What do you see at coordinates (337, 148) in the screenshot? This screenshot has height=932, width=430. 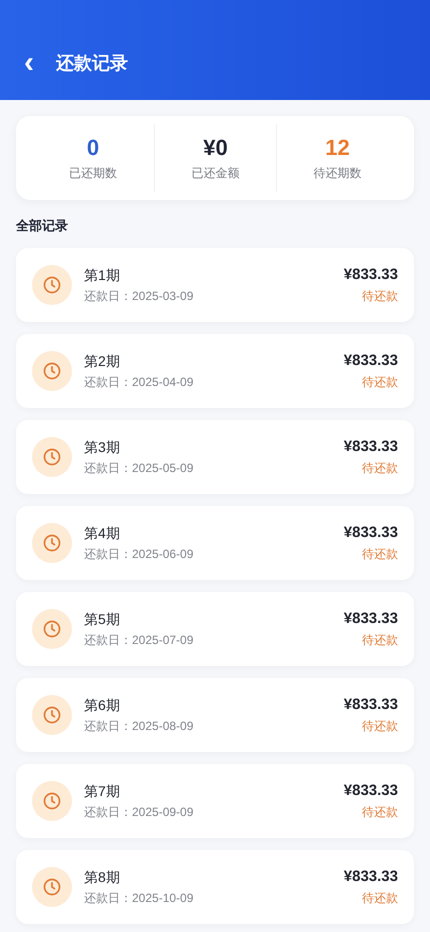 I see `stat-value: 12` at bounding box center [337, 148].